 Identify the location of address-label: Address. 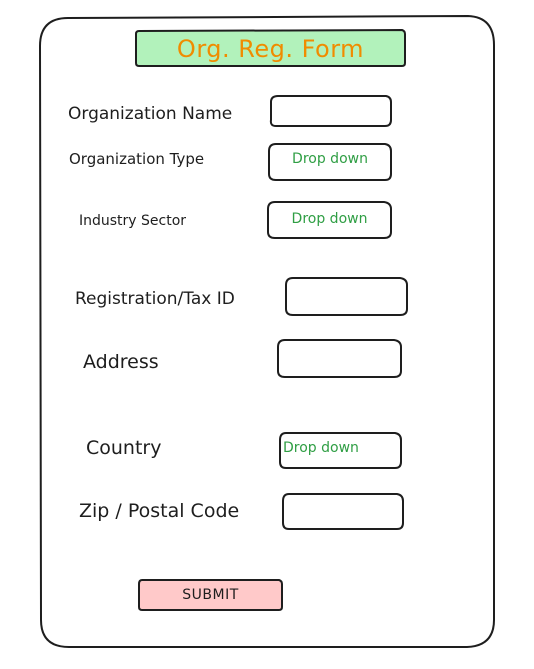
(121, 362).